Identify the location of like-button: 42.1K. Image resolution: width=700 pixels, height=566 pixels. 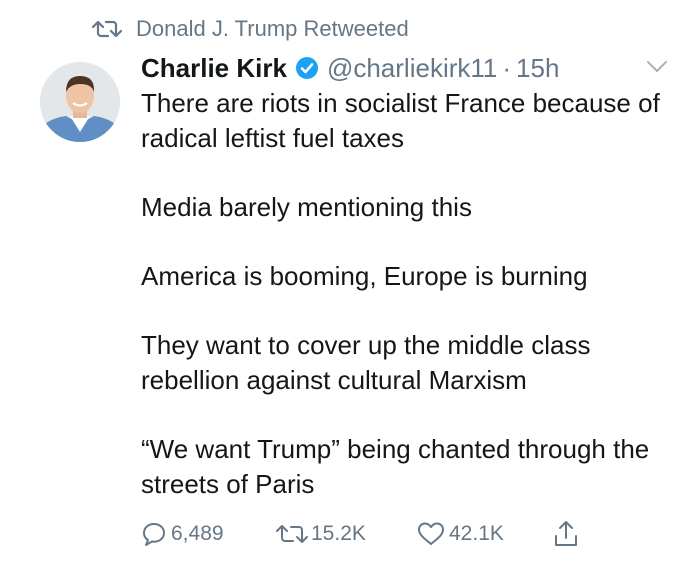
(460, 534).